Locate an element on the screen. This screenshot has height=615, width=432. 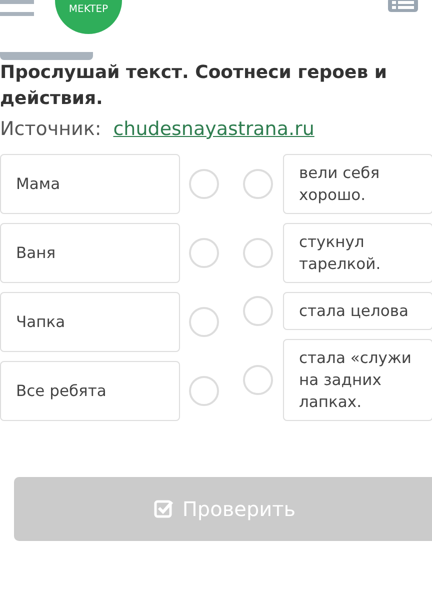
hero-card: Ваня is located at coordinates (90, 253).